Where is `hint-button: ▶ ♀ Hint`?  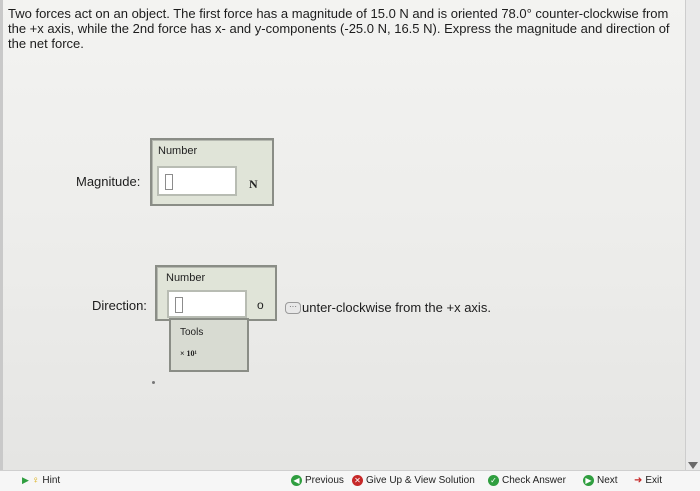
hint-button: ▶ ♀ Hint is located at coordinates (41, 480).